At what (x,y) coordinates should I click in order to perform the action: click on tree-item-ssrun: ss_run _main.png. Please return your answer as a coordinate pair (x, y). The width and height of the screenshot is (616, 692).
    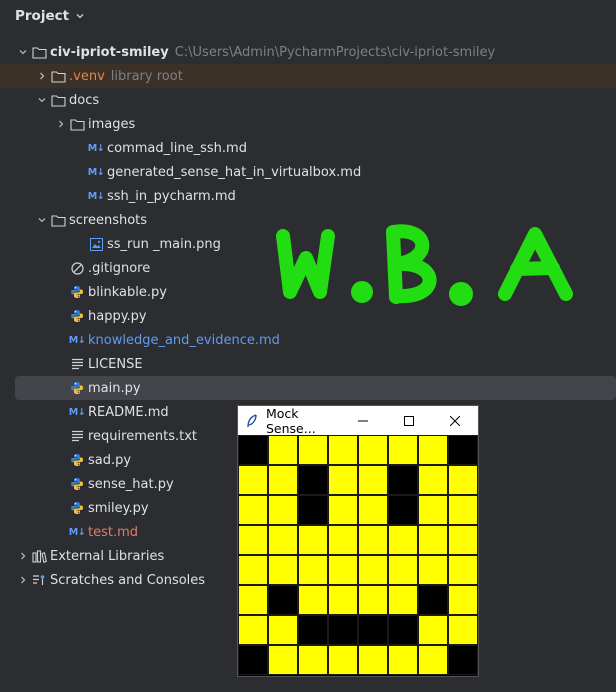
    Looking at the image, I should click on (308, 244).